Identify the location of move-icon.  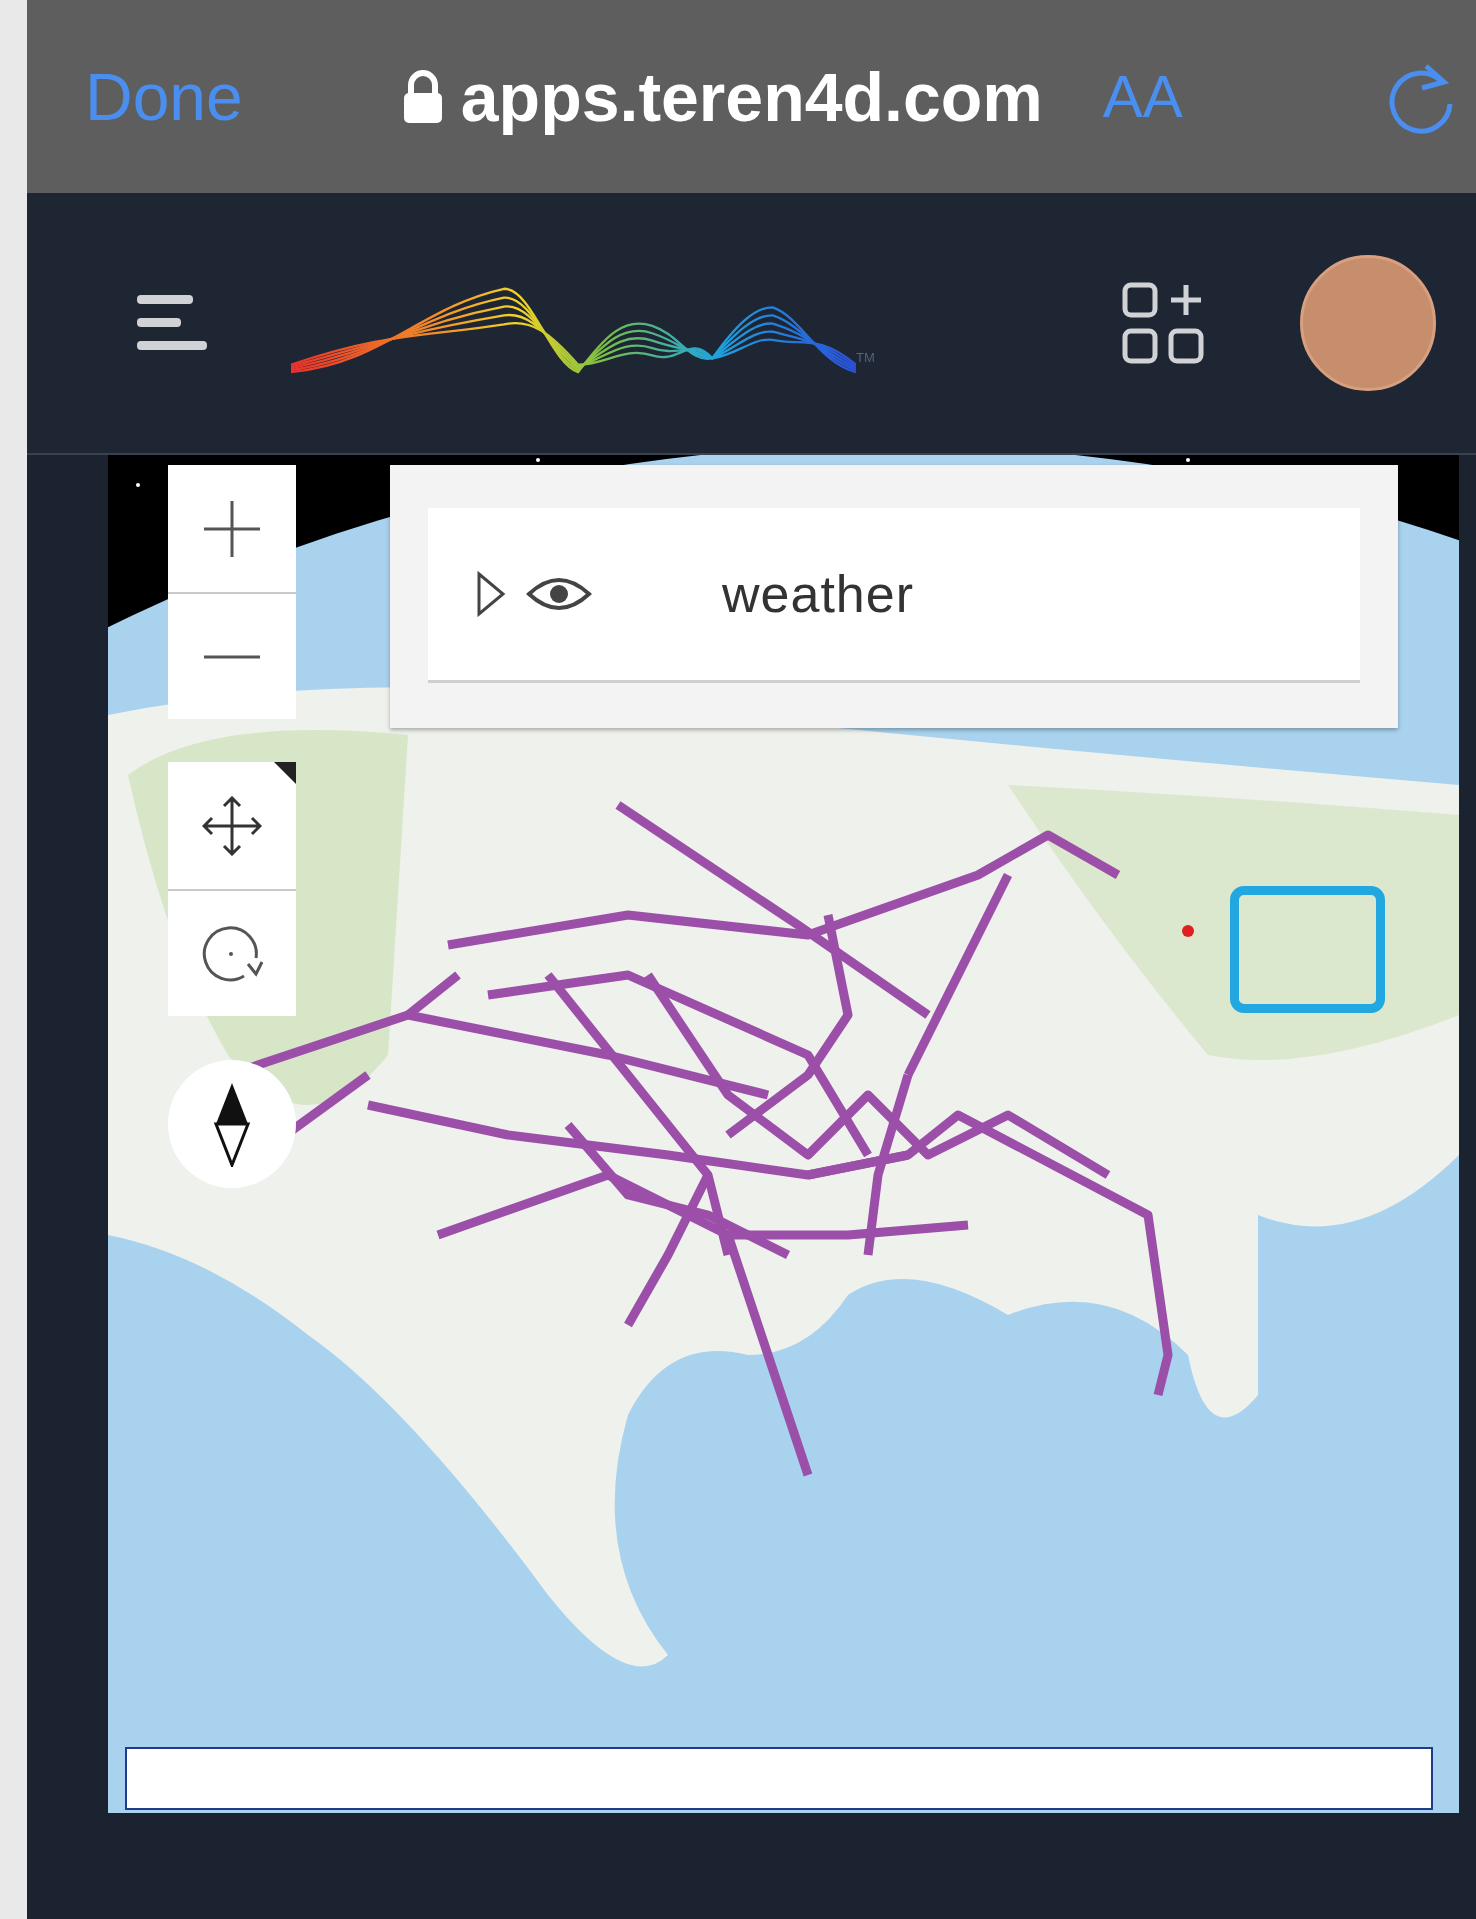
(232, 825).